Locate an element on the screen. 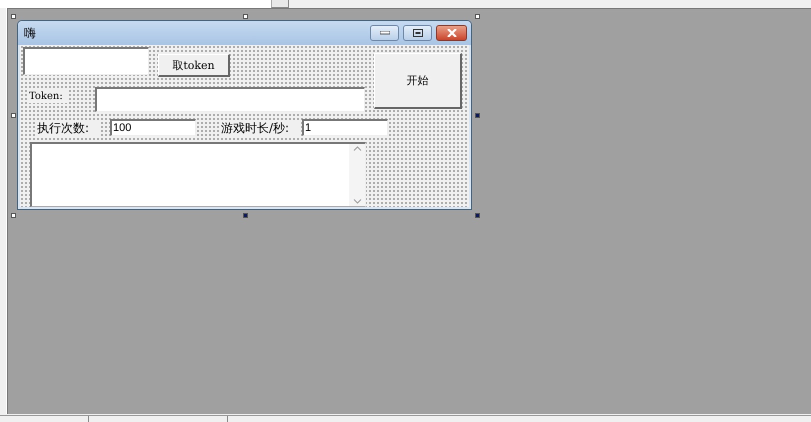 The image size is (811, 422). minimize-icon is located at coordinates (385, 33).